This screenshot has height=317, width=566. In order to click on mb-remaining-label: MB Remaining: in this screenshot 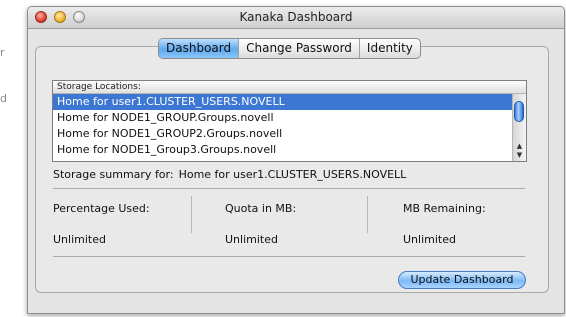, I will do `click(444, 208)`.